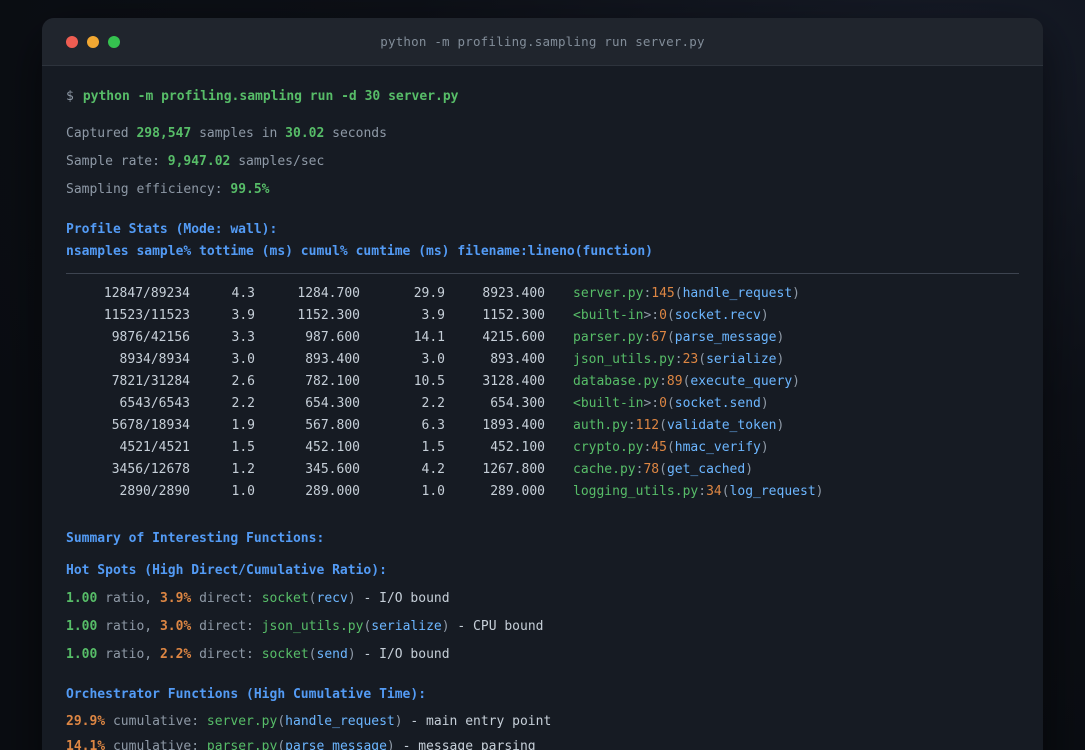 Image resolution: width=1085 pixels, height=750 pixels. I want to click on stat-filename: database.py, so click(616, 381).